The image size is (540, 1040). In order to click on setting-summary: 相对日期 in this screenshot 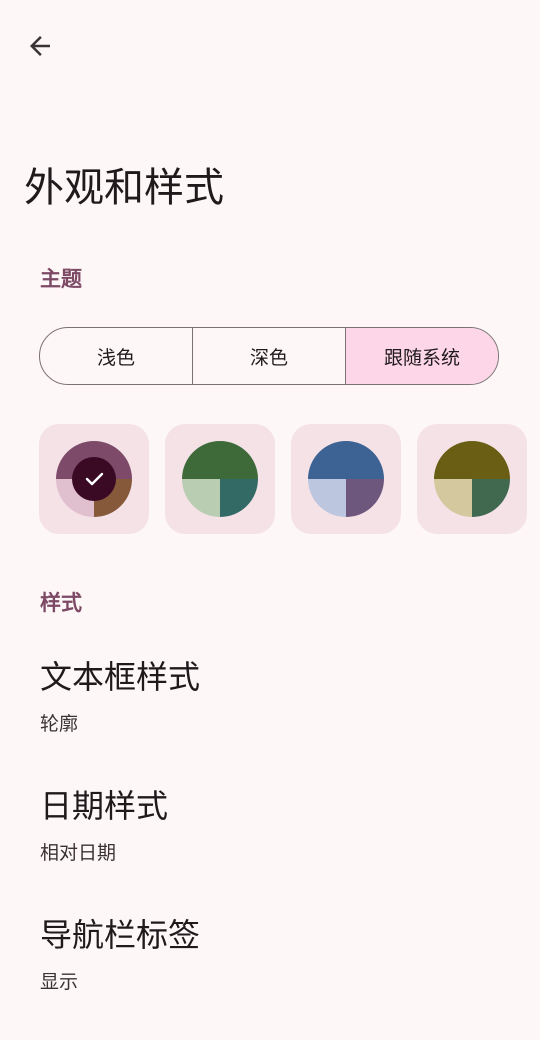, I will do `click(78, 853)`.